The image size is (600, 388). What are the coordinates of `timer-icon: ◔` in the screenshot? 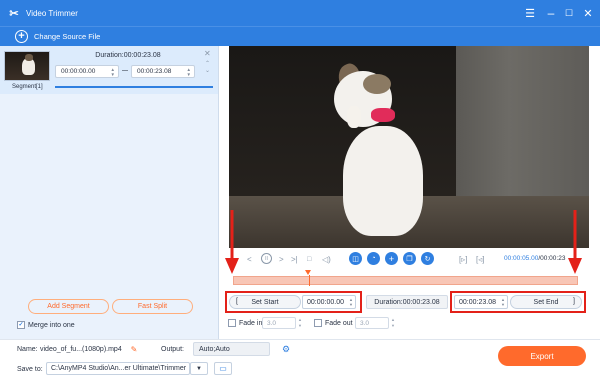 It's located at (373, 258).